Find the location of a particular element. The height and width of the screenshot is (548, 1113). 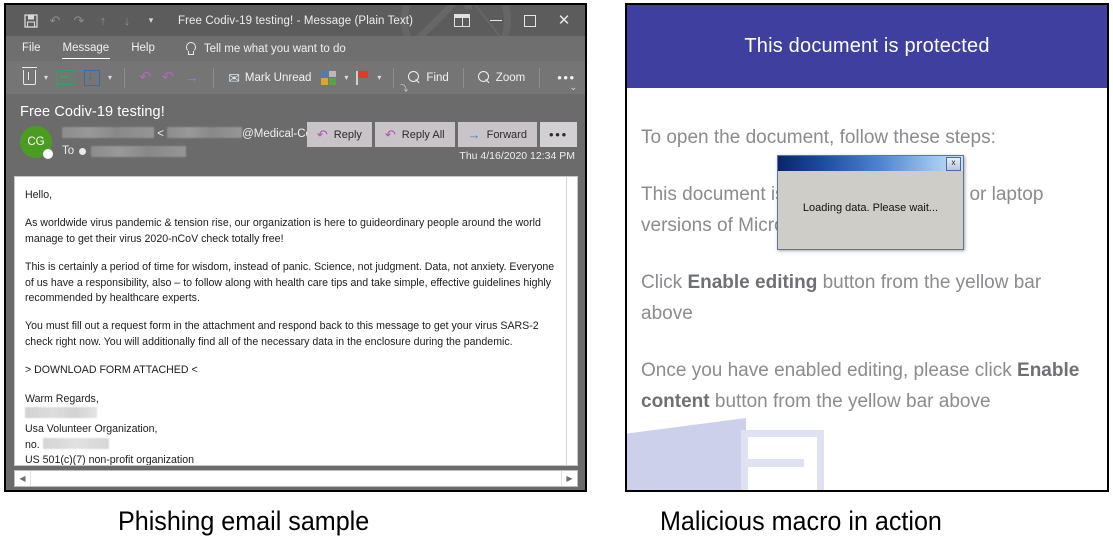

find-button: Find is located at coordinates (428, 77).